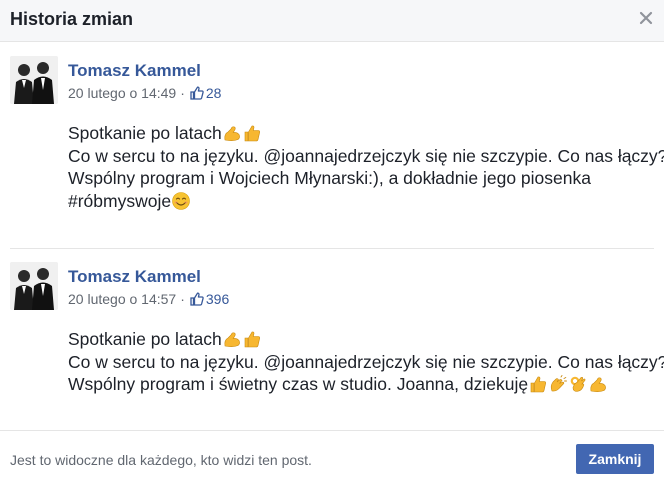  What do you see at coordinates (615, 459) in the screenshot?
I see `close-button: Zamknij` at bounding box center [615, 459].